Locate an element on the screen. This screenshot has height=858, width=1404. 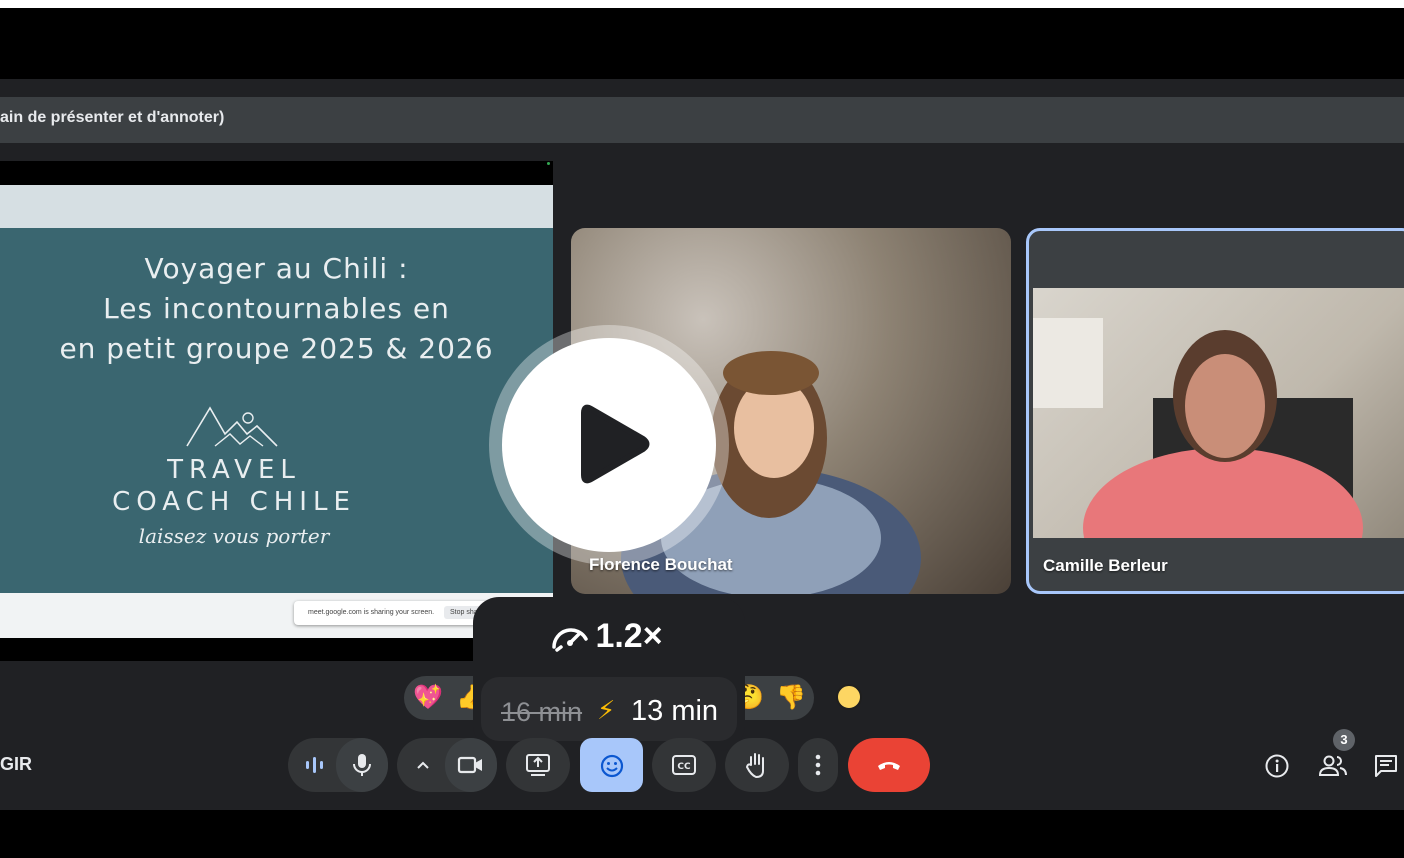
bolt-icon: ⚡ is located at coordinates (606, 710).